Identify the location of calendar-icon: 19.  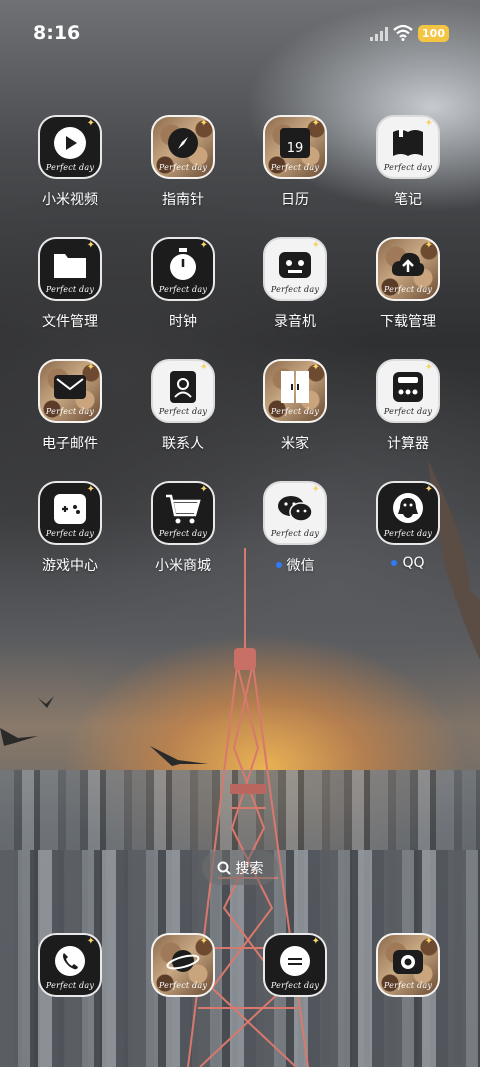
(295, 143).